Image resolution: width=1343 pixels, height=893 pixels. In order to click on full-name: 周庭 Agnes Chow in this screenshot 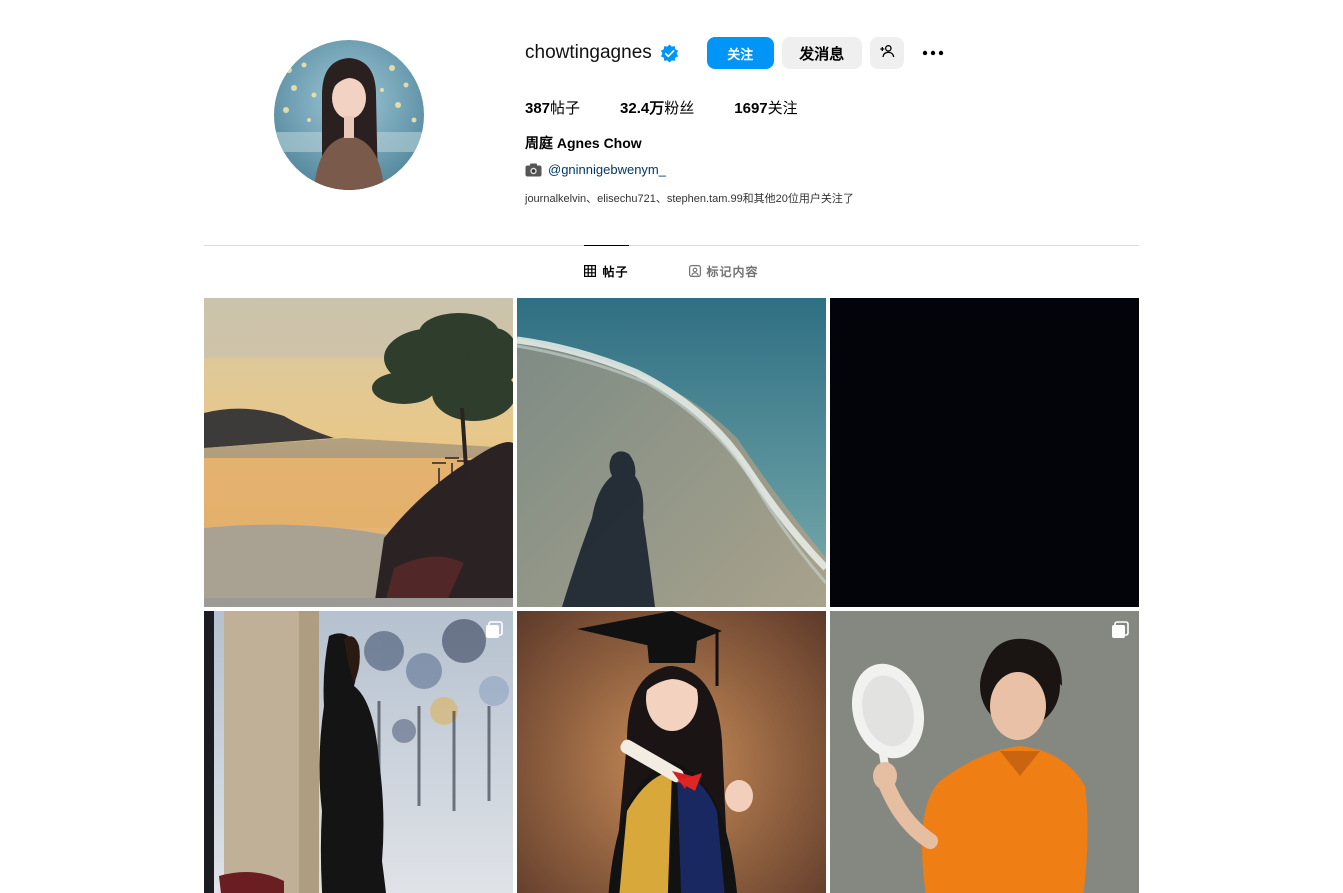, I will do `click(583, 143)`.